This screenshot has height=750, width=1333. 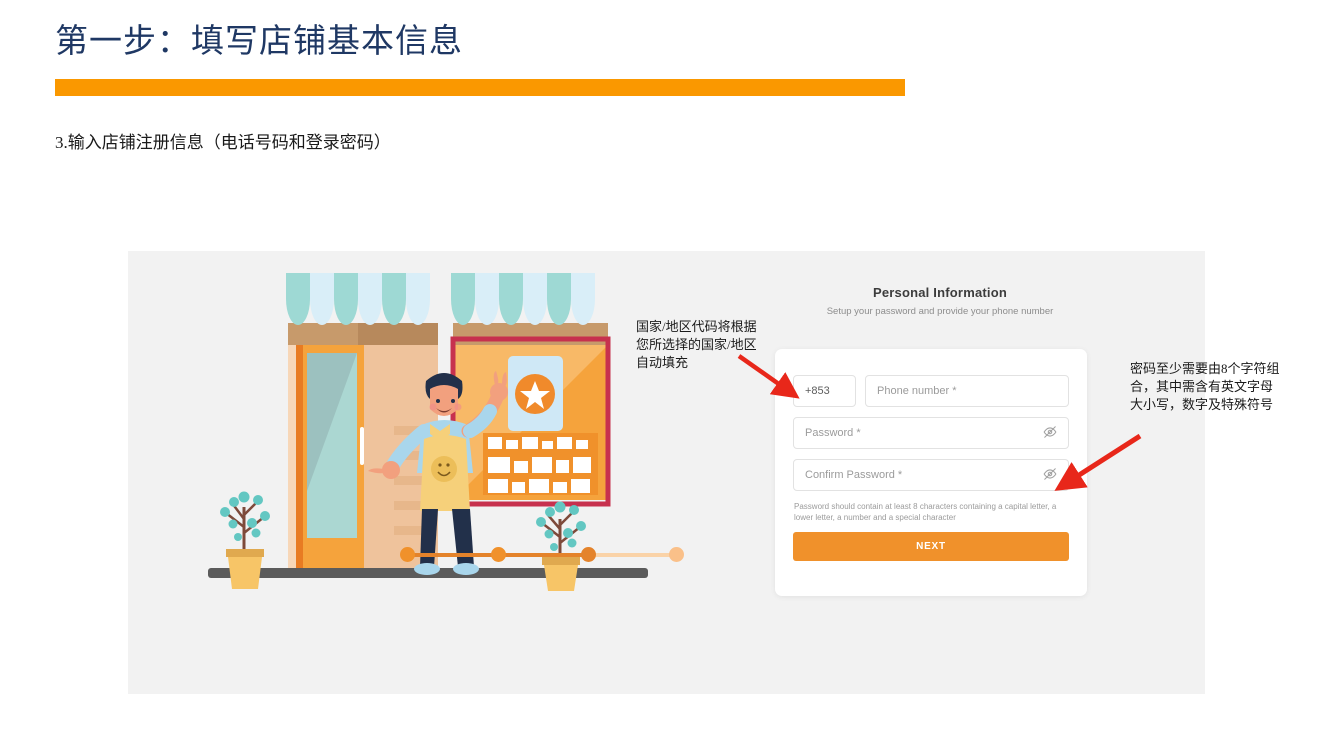 I want to click on country-code-select: +853, so click(x=824, y=391).